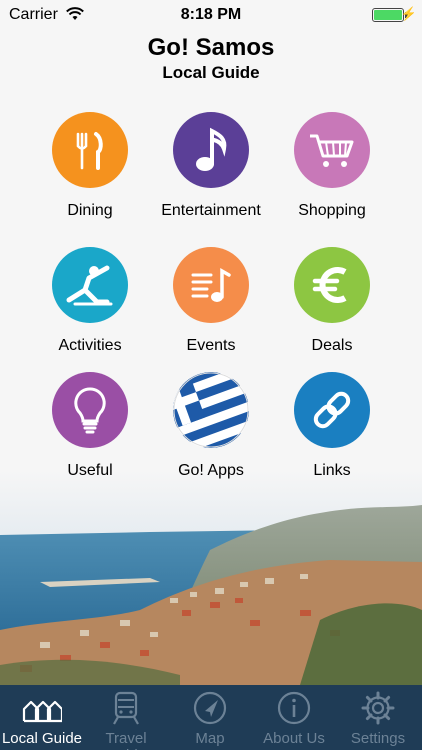 The image size is (422, 750). I want to click on tile-label: Deals, so click(332, 345).